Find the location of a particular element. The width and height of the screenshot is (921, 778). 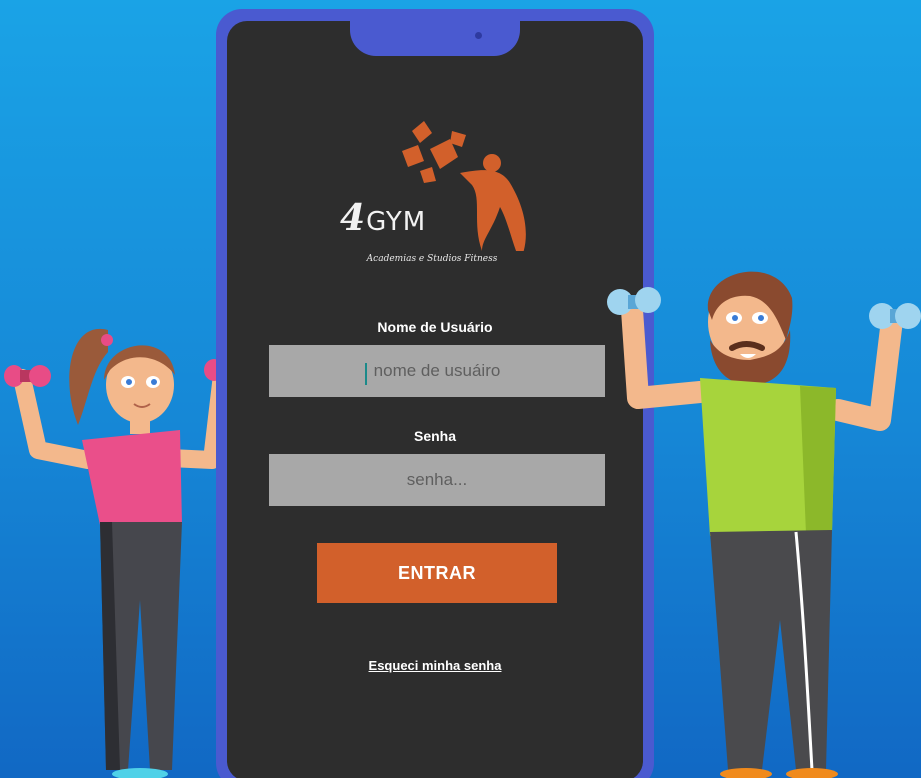

password-input is located at coordinates (437, 480).